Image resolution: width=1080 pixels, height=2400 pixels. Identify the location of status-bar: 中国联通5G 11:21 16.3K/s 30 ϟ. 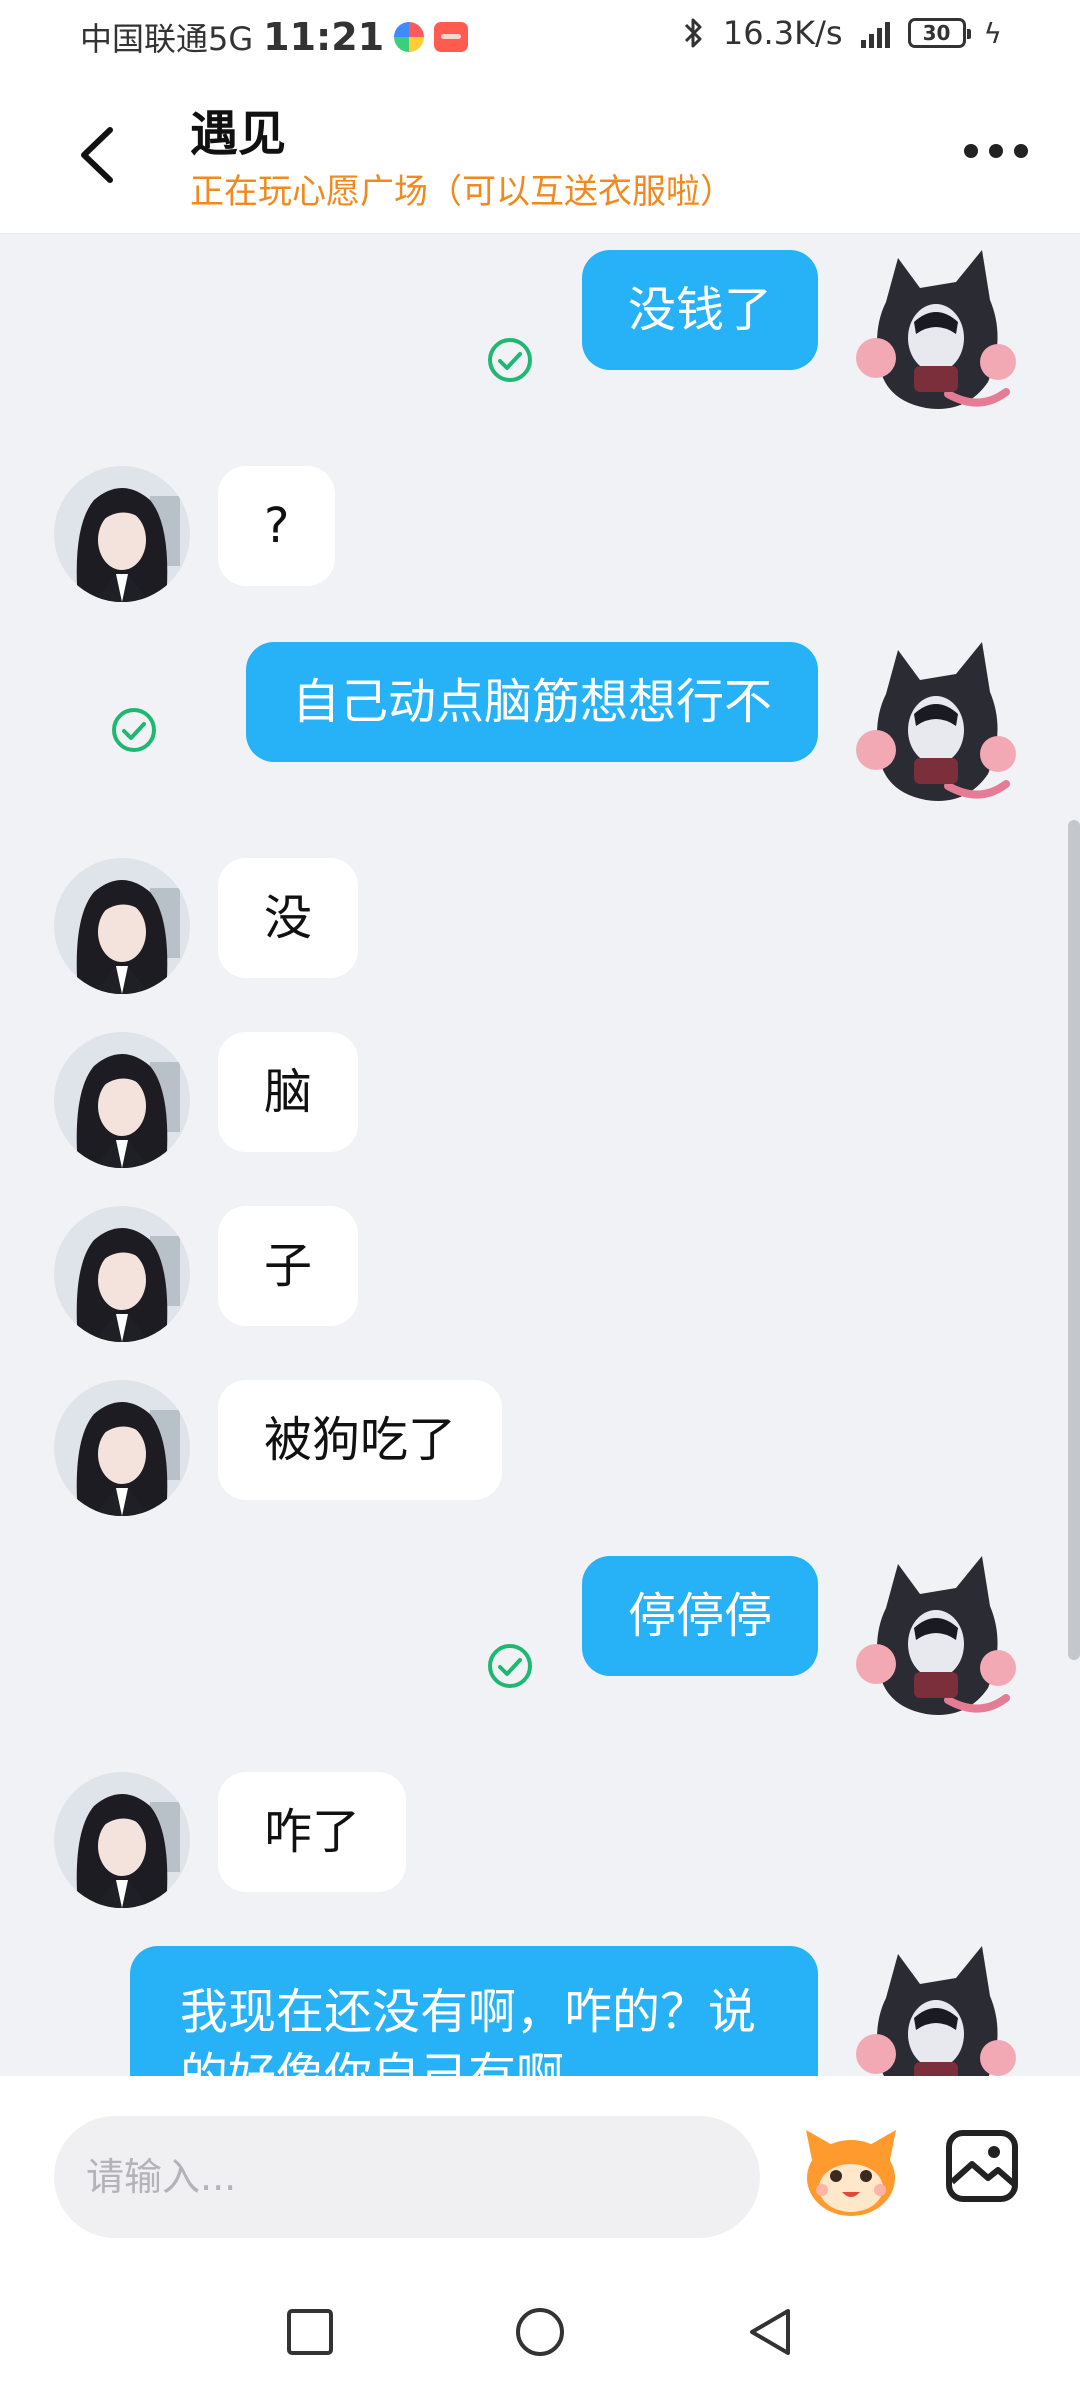
(540, 36).